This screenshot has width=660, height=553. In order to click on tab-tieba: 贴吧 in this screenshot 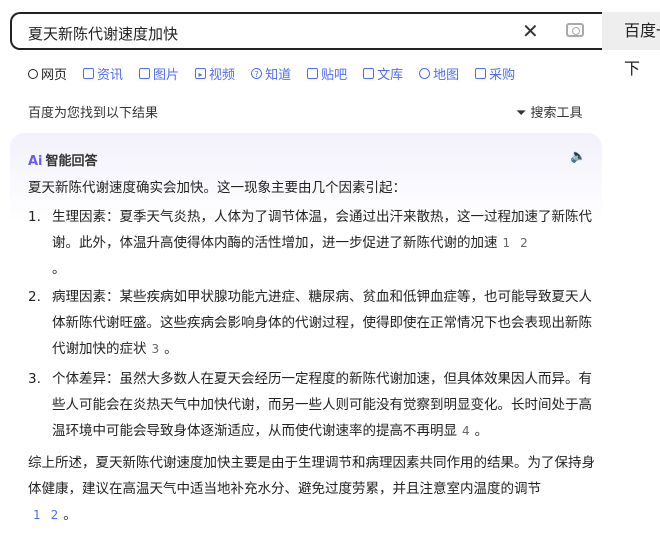, I will do `click(327, 73)`.